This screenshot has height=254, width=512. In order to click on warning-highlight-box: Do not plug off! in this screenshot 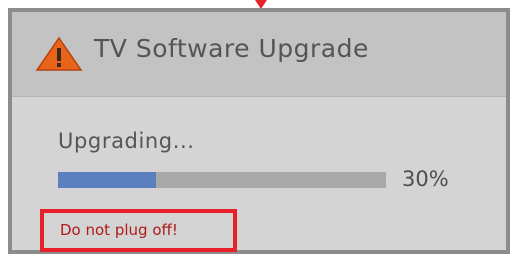, I will do `click(138, 230)`.